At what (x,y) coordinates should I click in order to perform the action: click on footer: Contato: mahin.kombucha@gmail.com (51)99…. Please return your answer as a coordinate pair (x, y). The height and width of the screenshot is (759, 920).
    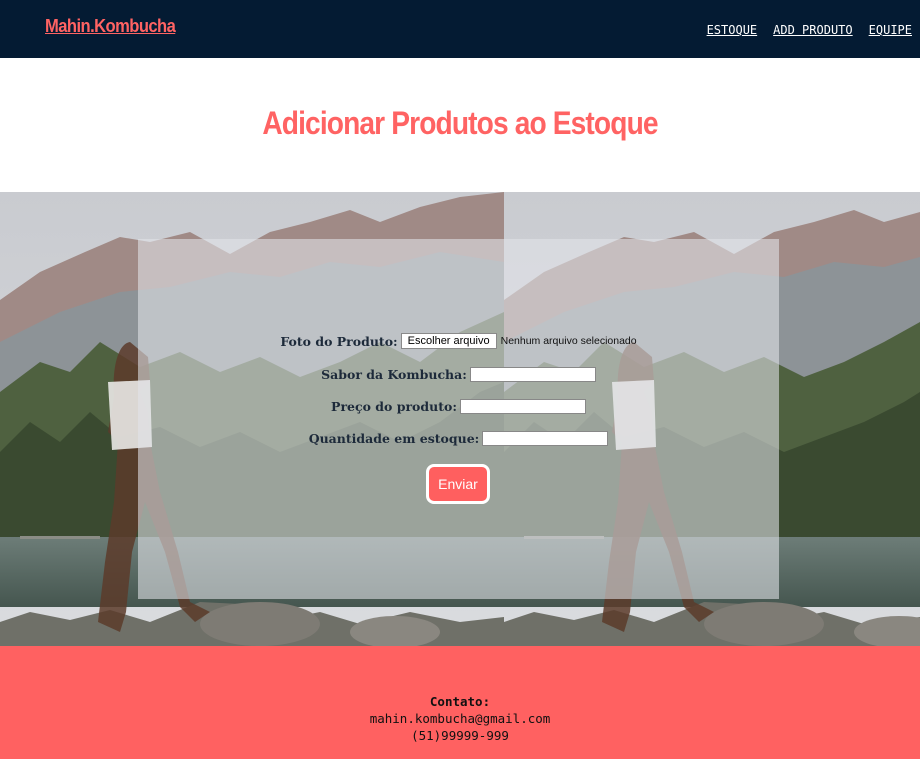
    Looking at the image, I should click on (460, 702).